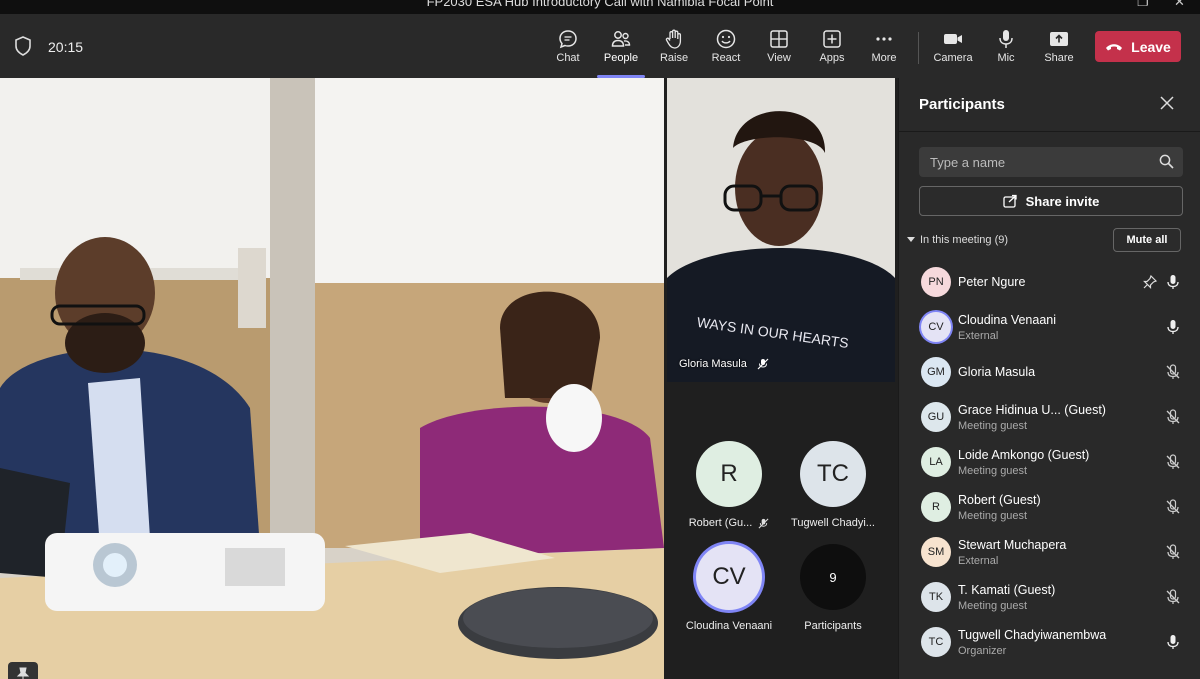 This screenshot has height=679, width=1200. What do you see at coordinates (726, 39) in the screenshot?
I see `react-icon` at bounding box center [726, 39].